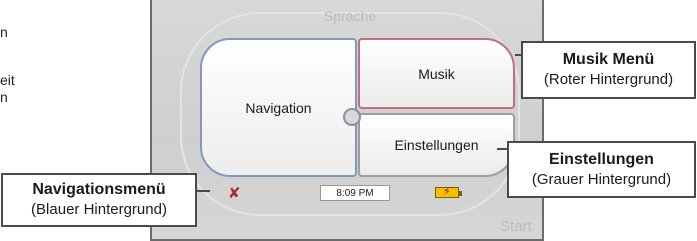 The height and width of the screenshot is (241, 697). I want to click on gps-off-icon: ✘, so click(234, 193).